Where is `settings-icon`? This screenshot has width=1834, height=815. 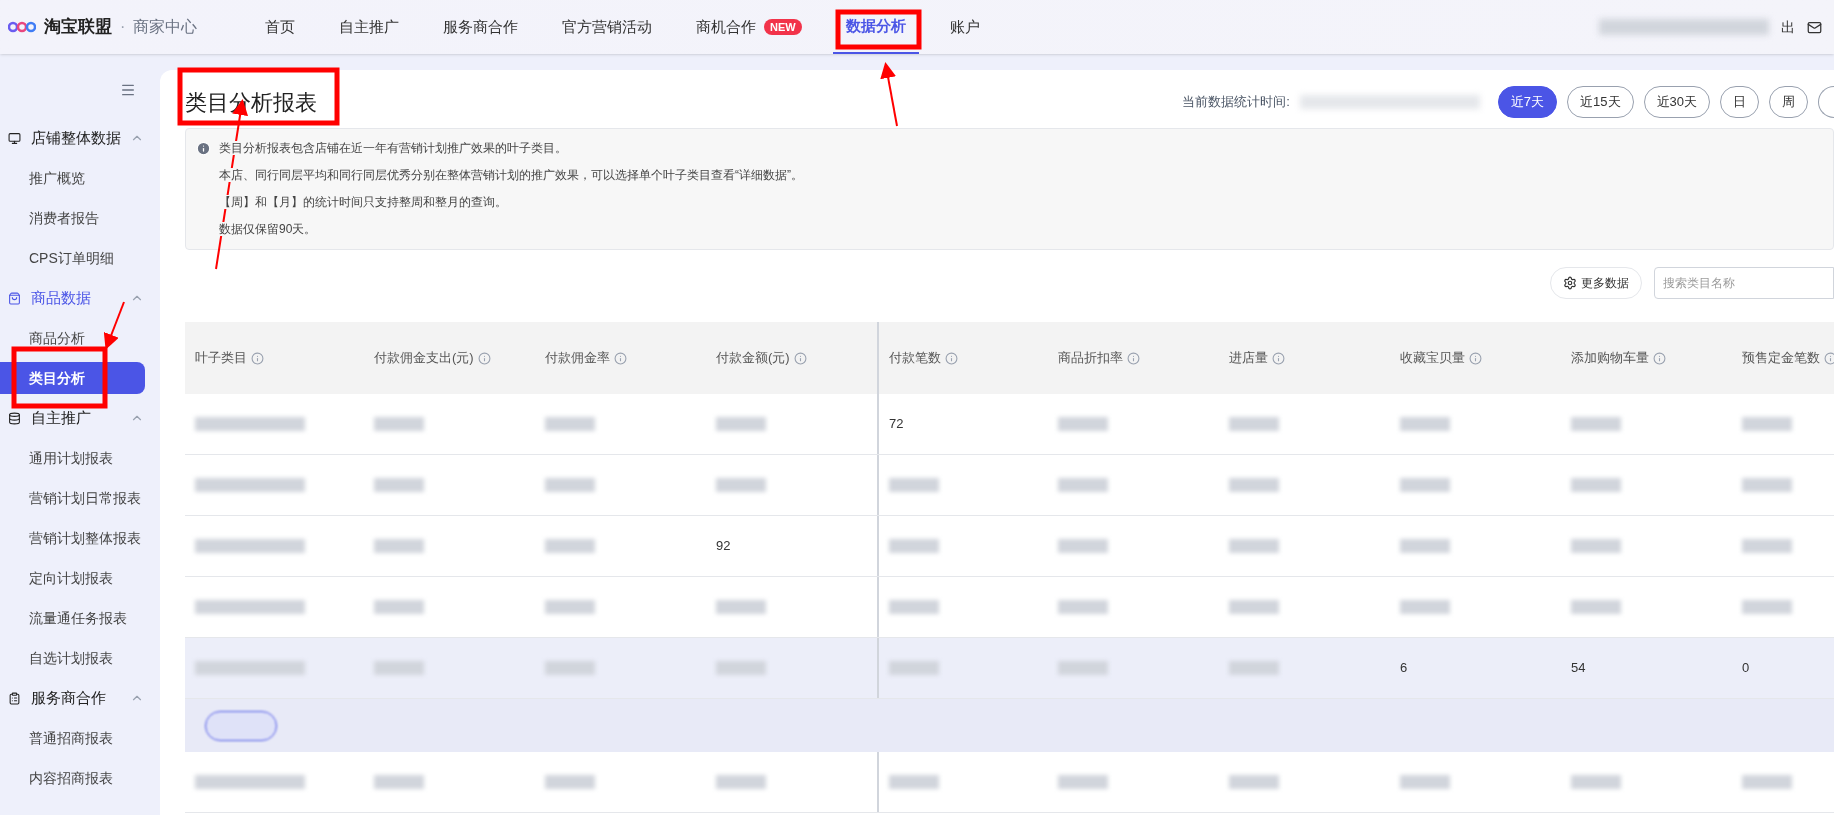
settings-icon is located at coordinates (1570, 283).